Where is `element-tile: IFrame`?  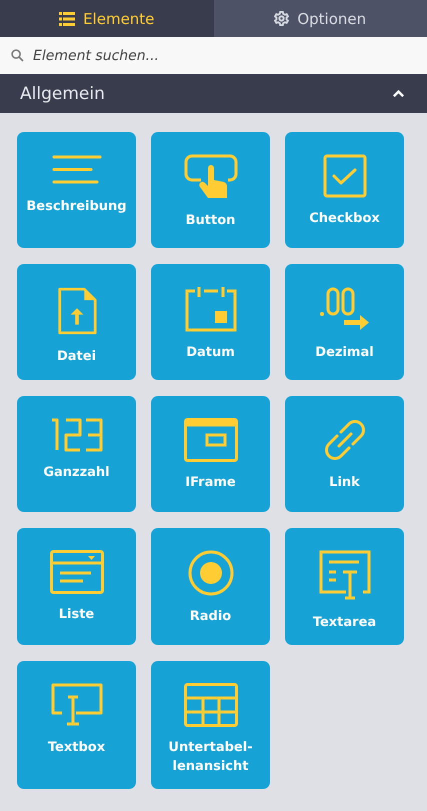
element-tile: IFrame is located at coordinates (210, 454).